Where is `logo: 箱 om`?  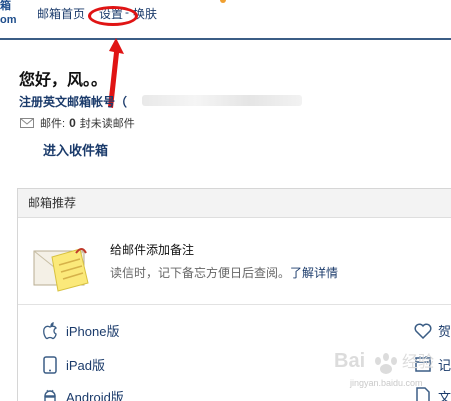
logo: 箱 om is located at coordinates (9, 18).